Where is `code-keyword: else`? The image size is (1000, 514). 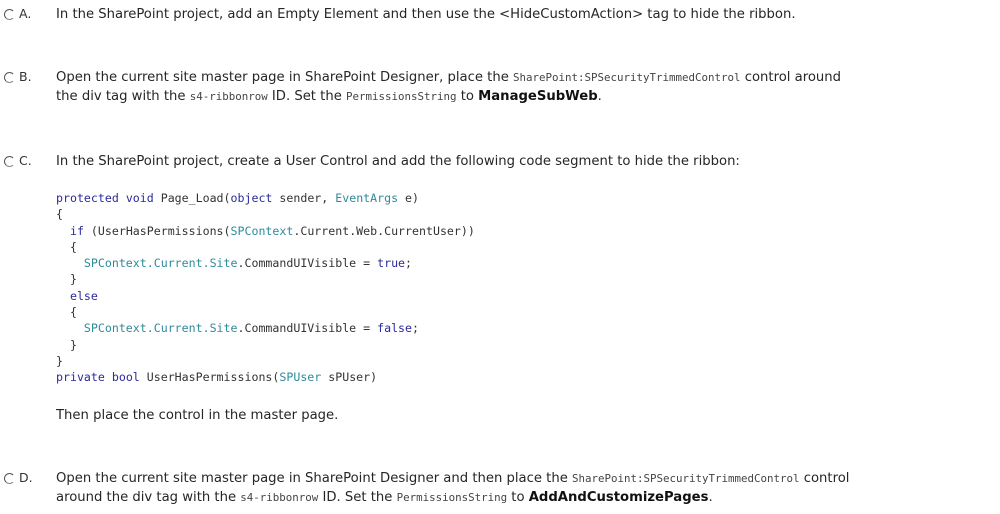 code-keyword: else is located at coordinates (83, 295).